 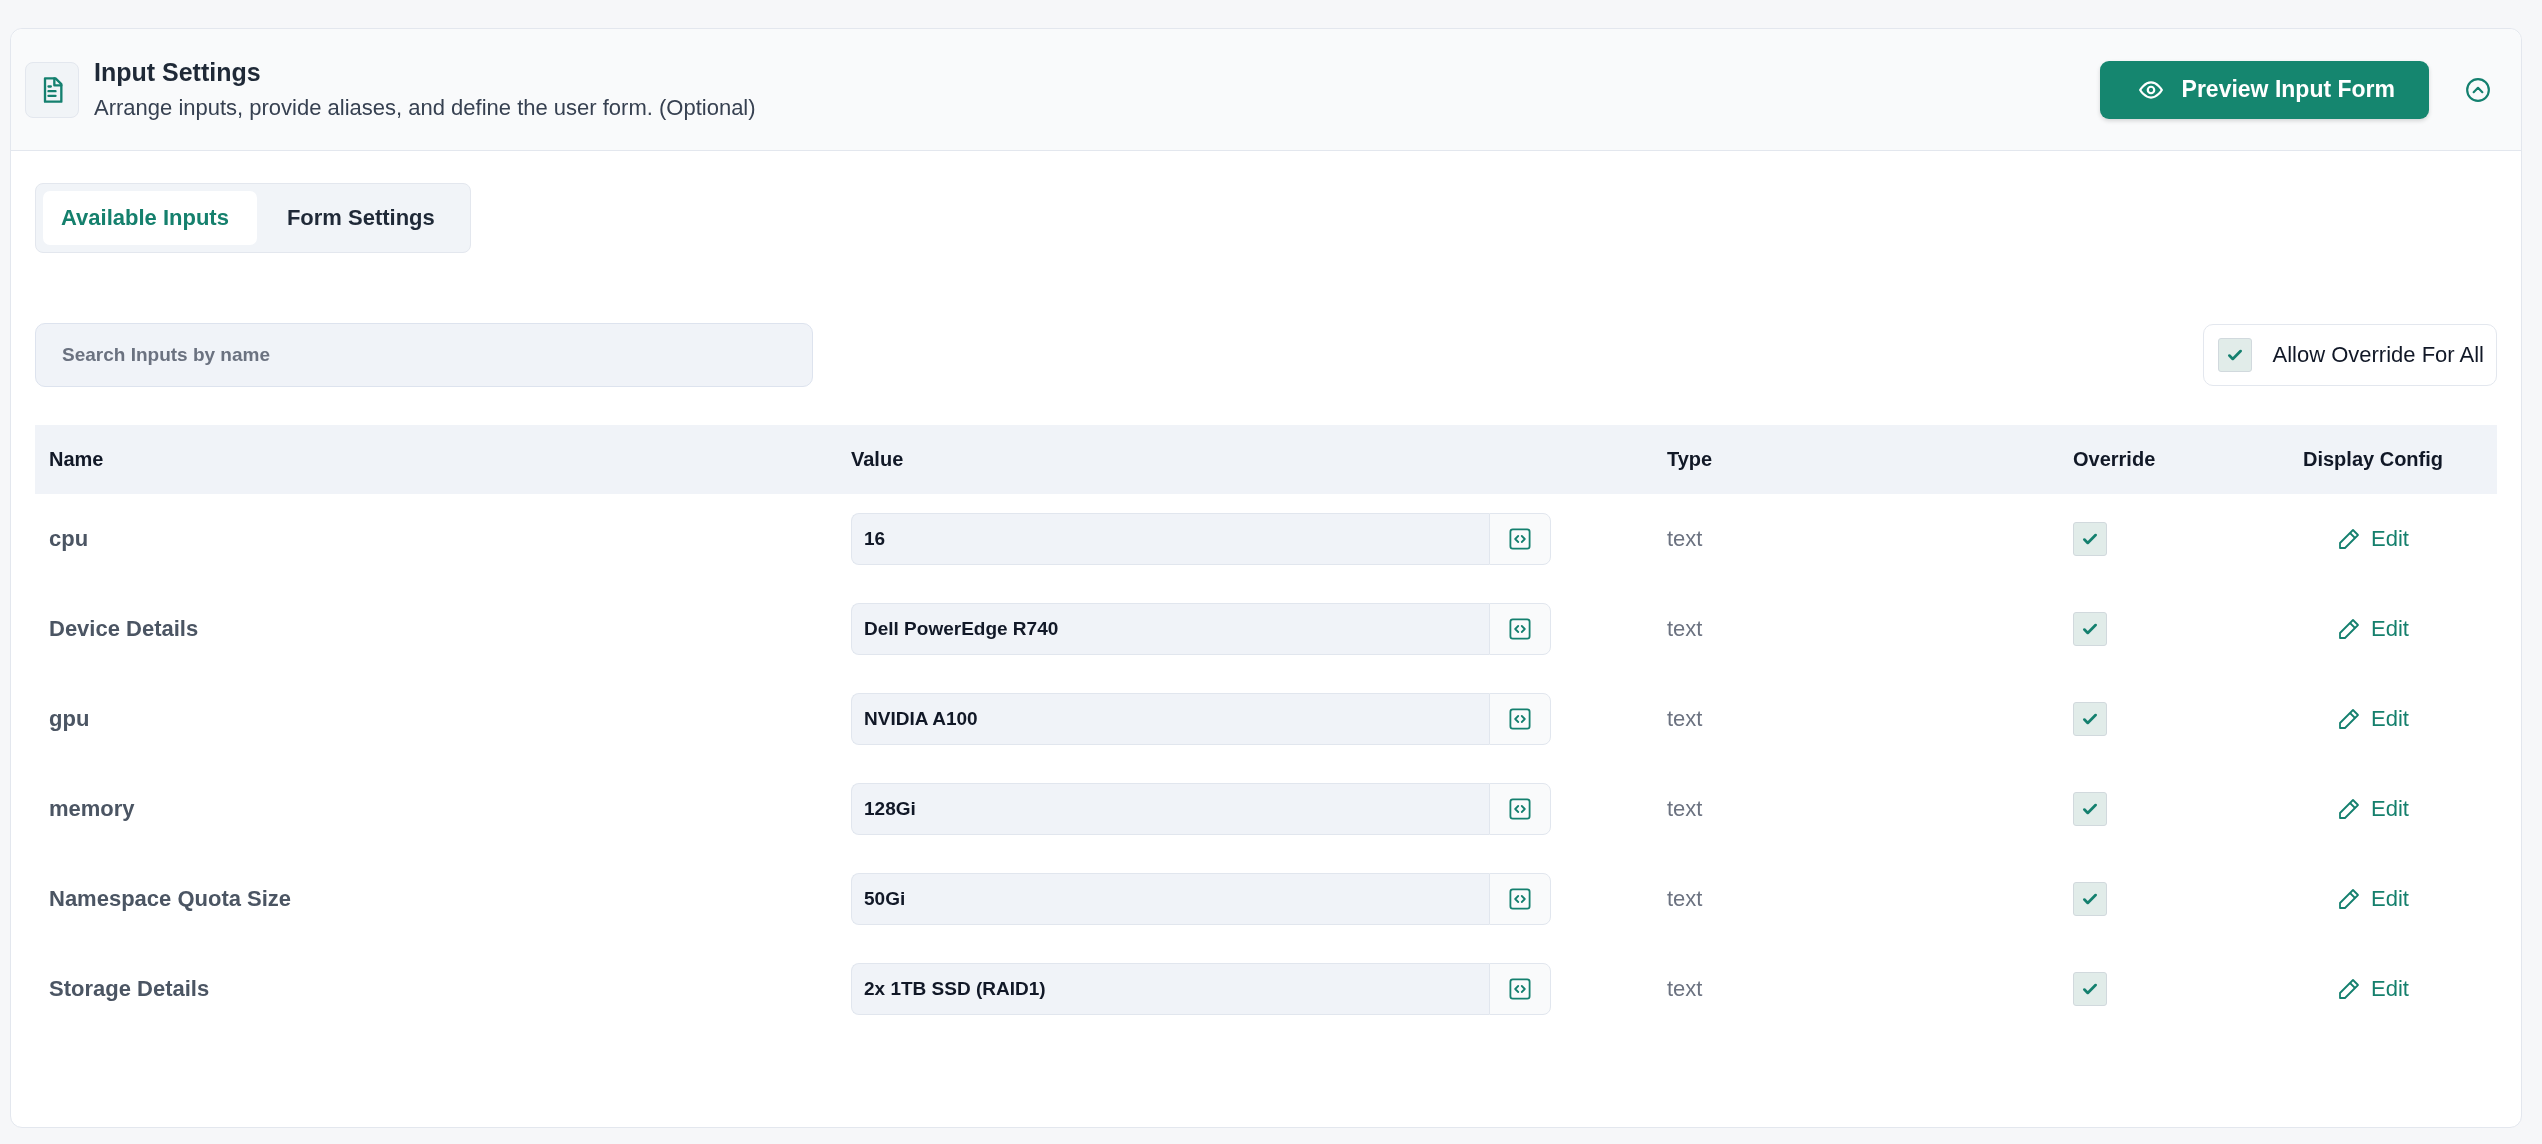 I want to click on input-name: Namespace Quota Size, so click(x=170, y=899).